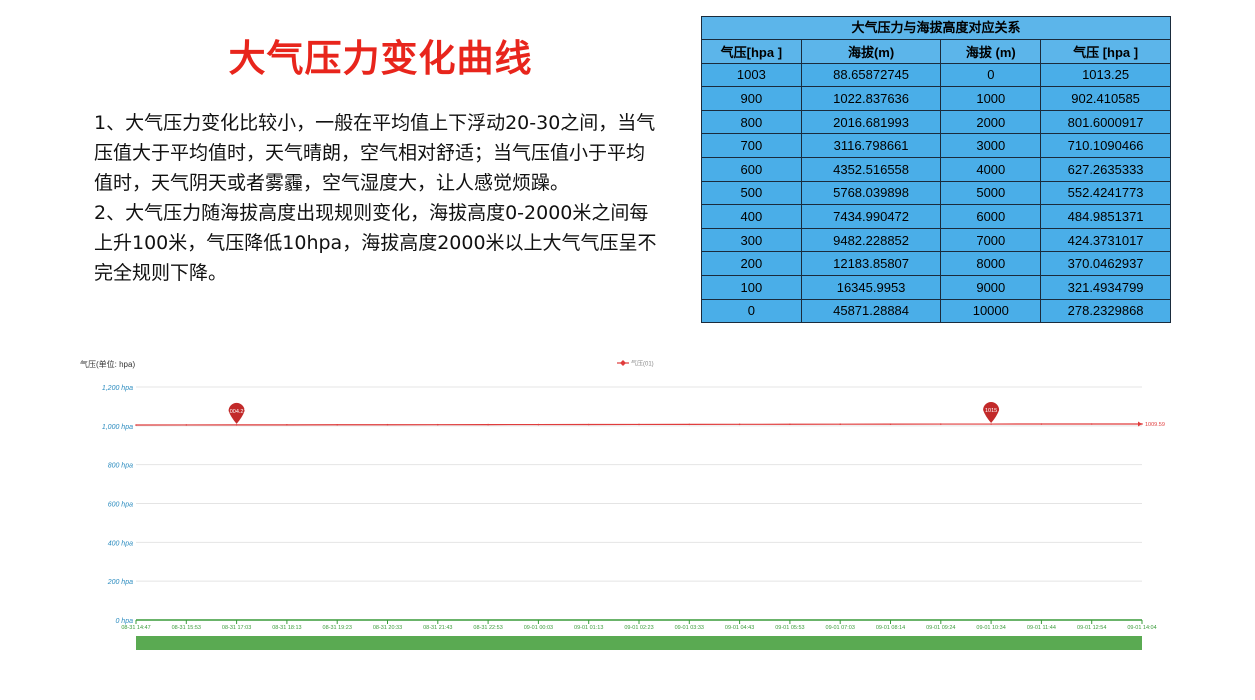  I want to click on header-pressure-2: 气压 [hpa ], so click(1105, 51).